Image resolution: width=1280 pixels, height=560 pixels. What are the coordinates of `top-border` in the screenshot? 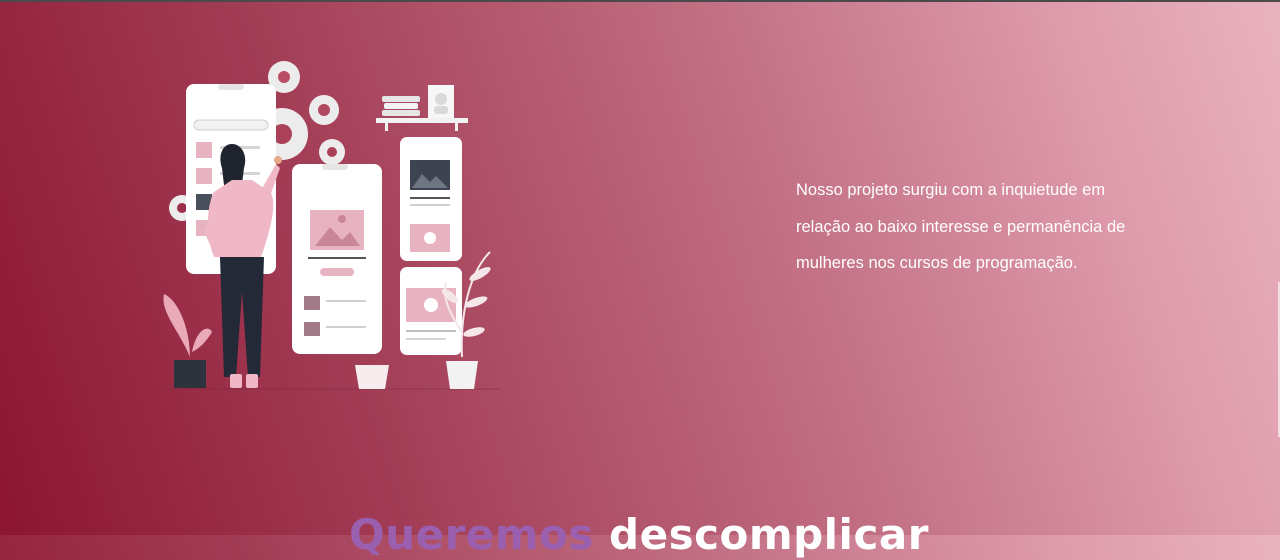 It's located at (640, 1).